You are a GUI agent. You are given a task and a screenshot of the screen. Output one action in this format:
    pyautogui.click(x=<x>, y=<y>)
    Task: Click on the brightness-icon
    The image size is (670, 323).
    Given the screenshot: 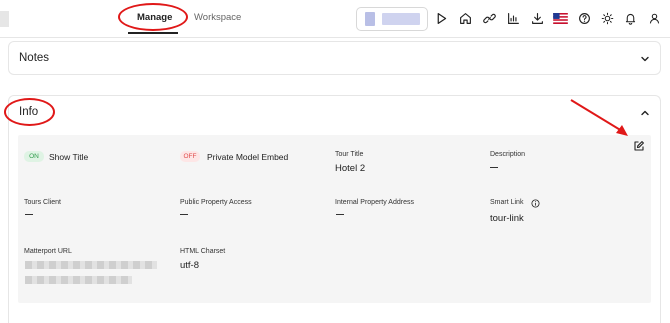 What is the action you would take?
    pyautogui.click(x=607, y=18)
    